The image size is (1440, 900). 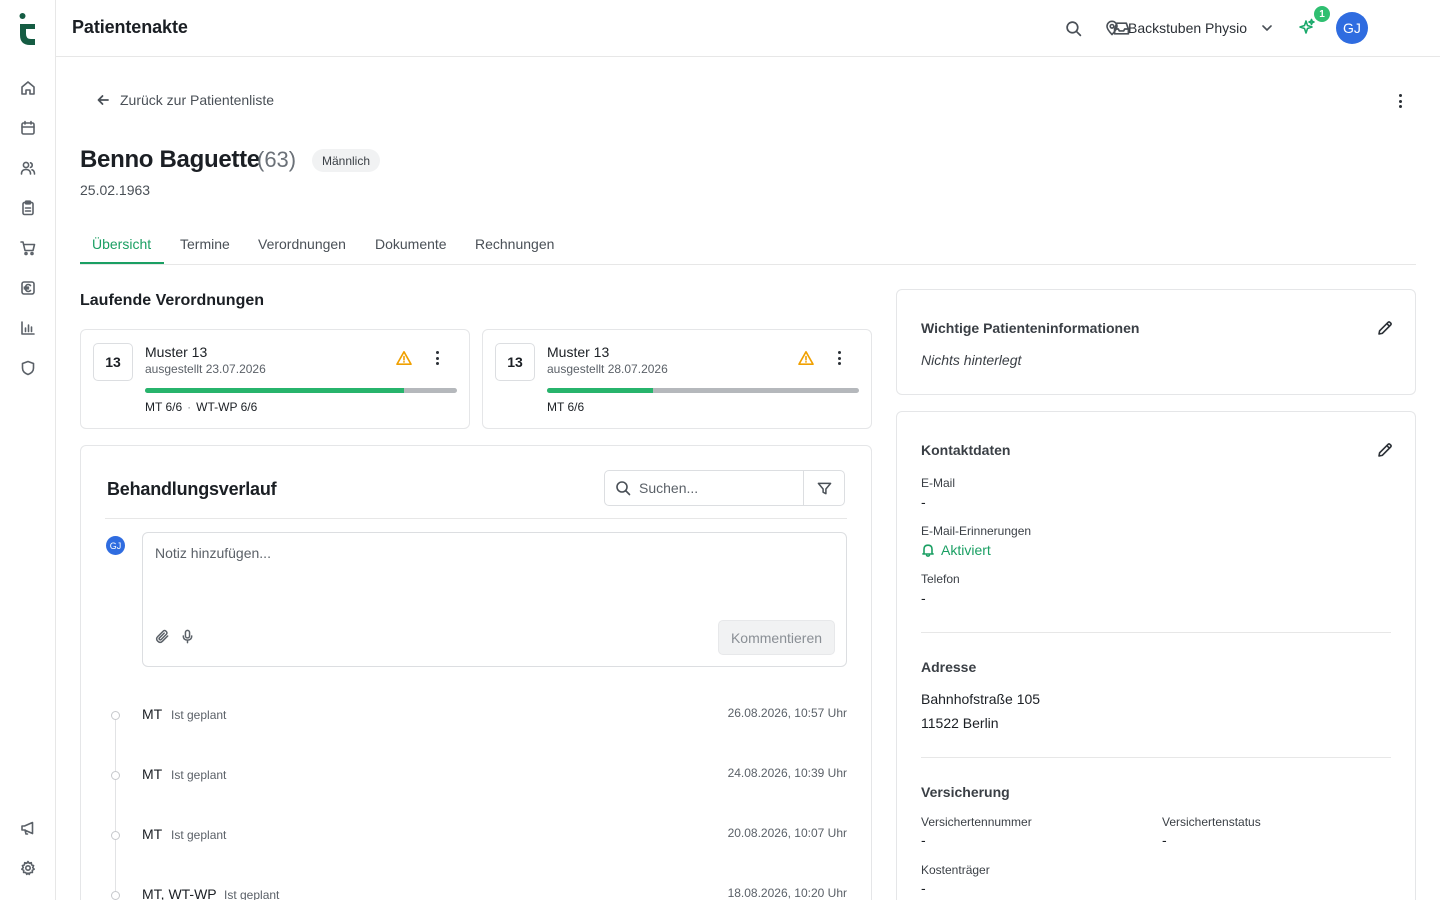 I want to click on address-street: Bahnhofstraße 105, so click(x=981, y=699).